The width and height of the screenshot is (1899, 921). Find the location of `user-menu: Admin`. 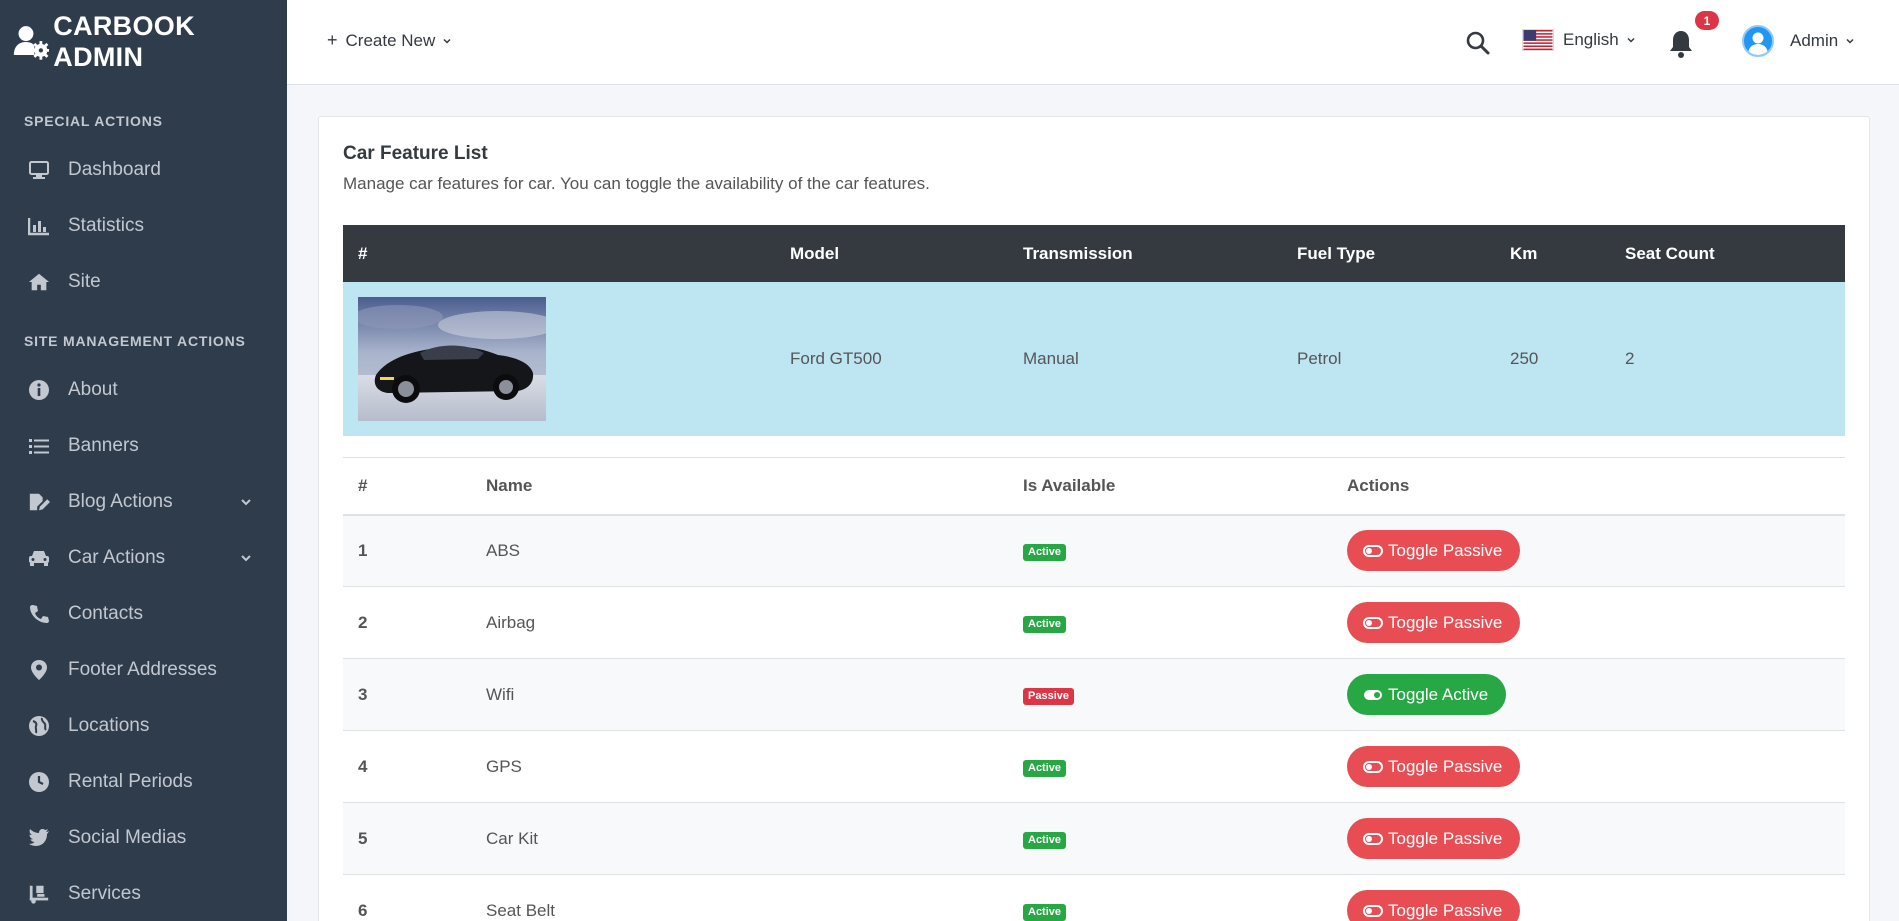

user-menu: Admin is located at coordinates (1798, 41).